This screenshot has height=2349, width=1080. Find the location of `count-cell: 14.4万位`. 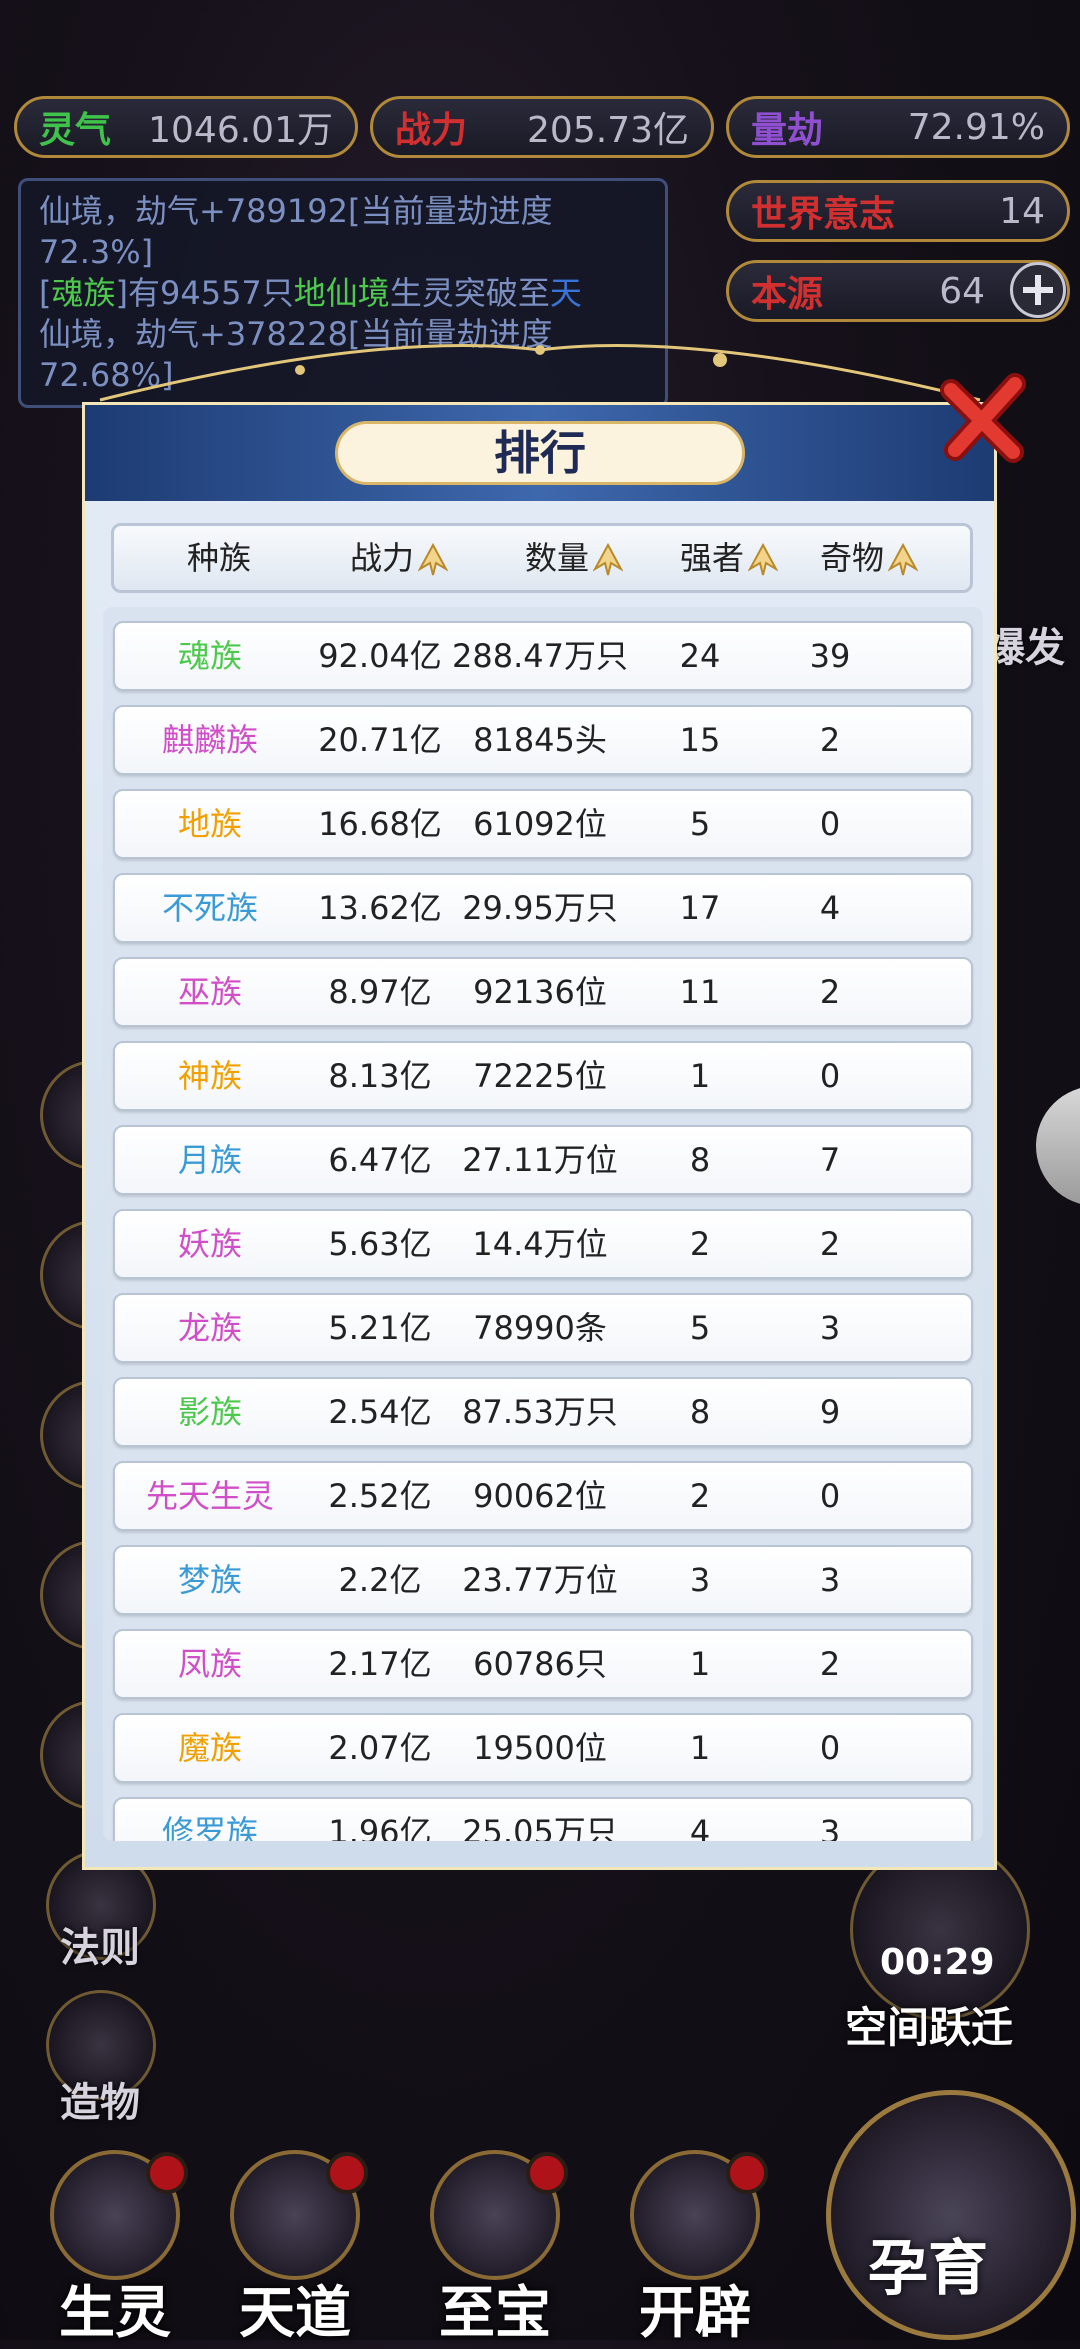

count-cell: 14.4万位 is located at coordinates (540, 1244).